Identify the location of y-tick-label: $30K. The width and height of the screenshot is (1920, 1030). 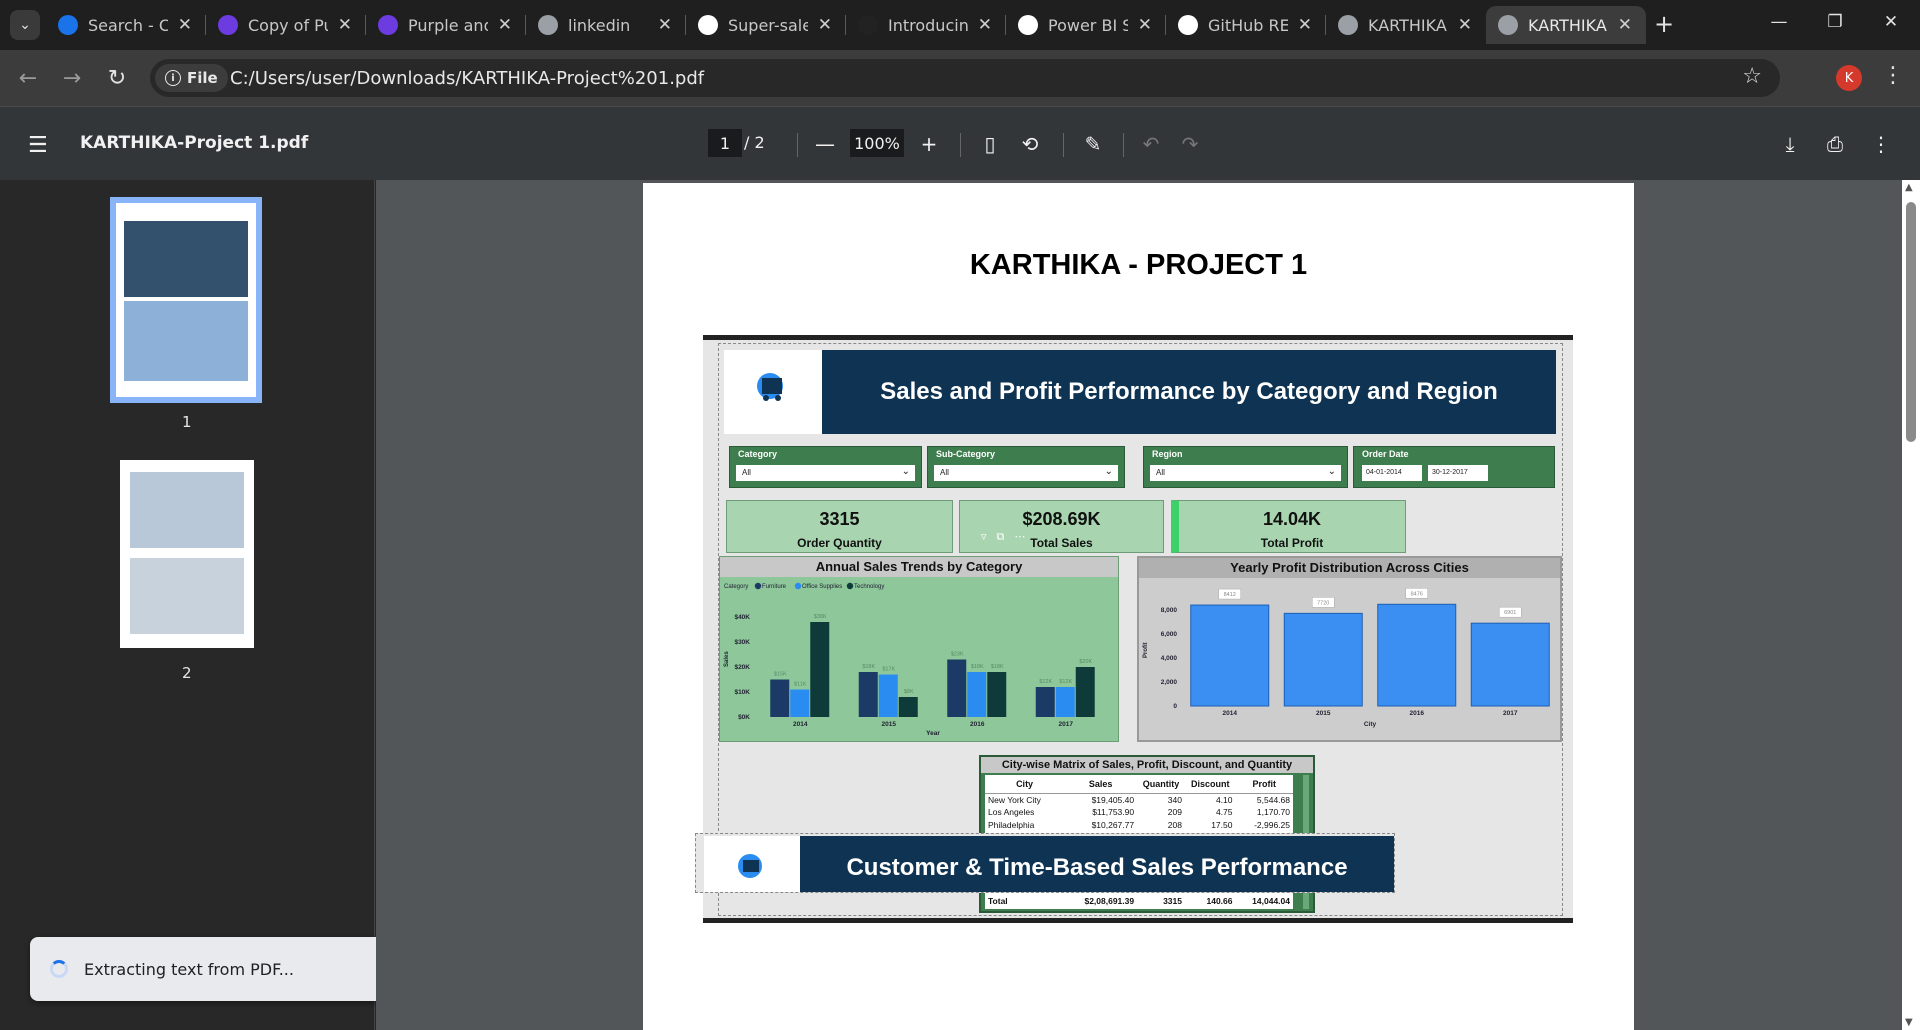
(742, 642).